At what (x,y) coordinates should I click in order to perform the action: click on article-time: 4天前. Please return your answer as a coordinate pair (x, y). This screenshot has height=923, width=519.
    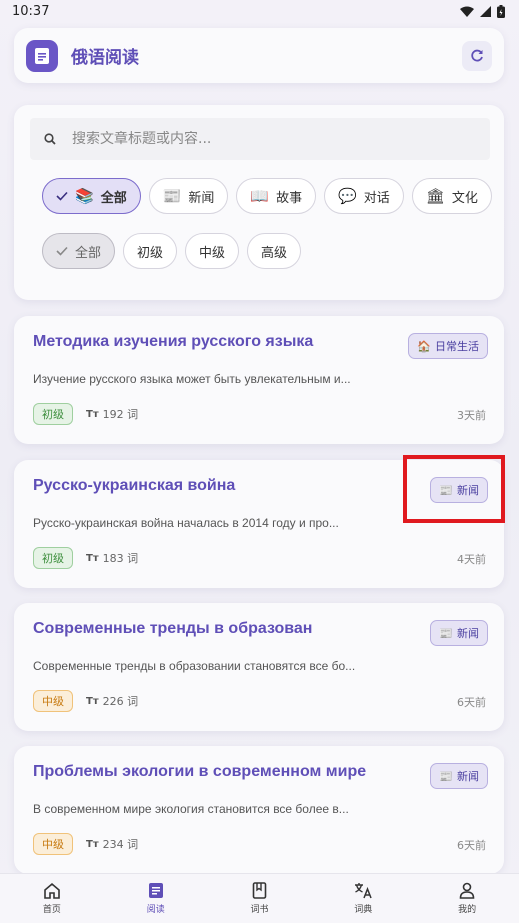
    Looking at the image, I should click on (471, 559).